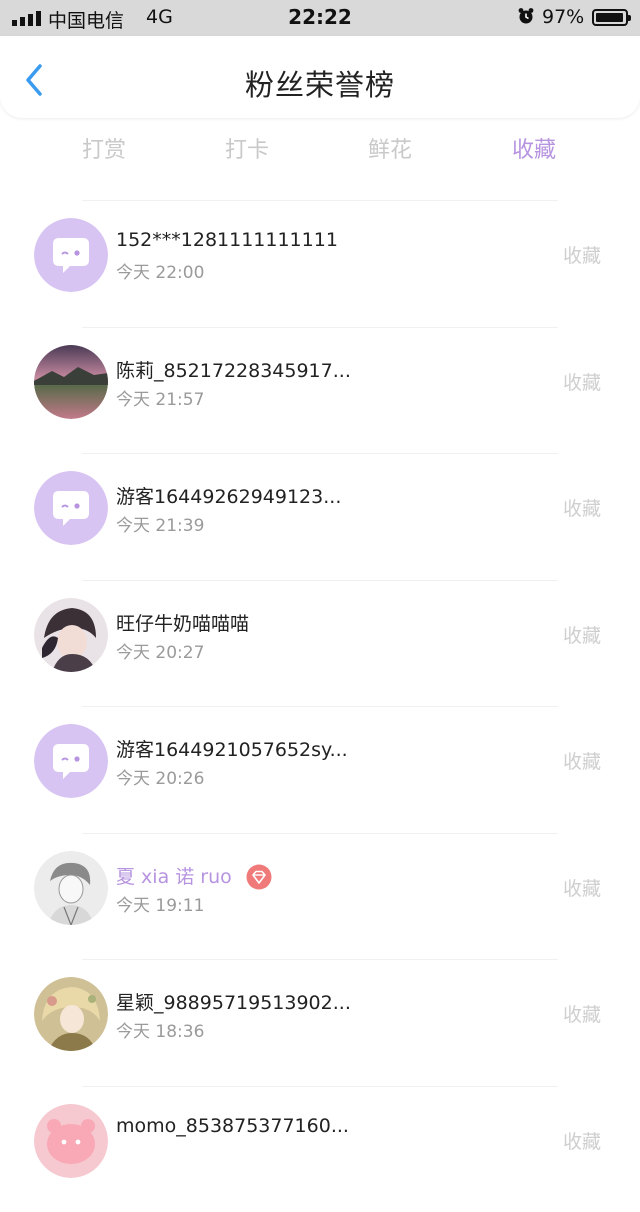 The image size is (640, 1212). I want to click on fan-time: 今天 18:36, so click(160, 1029).